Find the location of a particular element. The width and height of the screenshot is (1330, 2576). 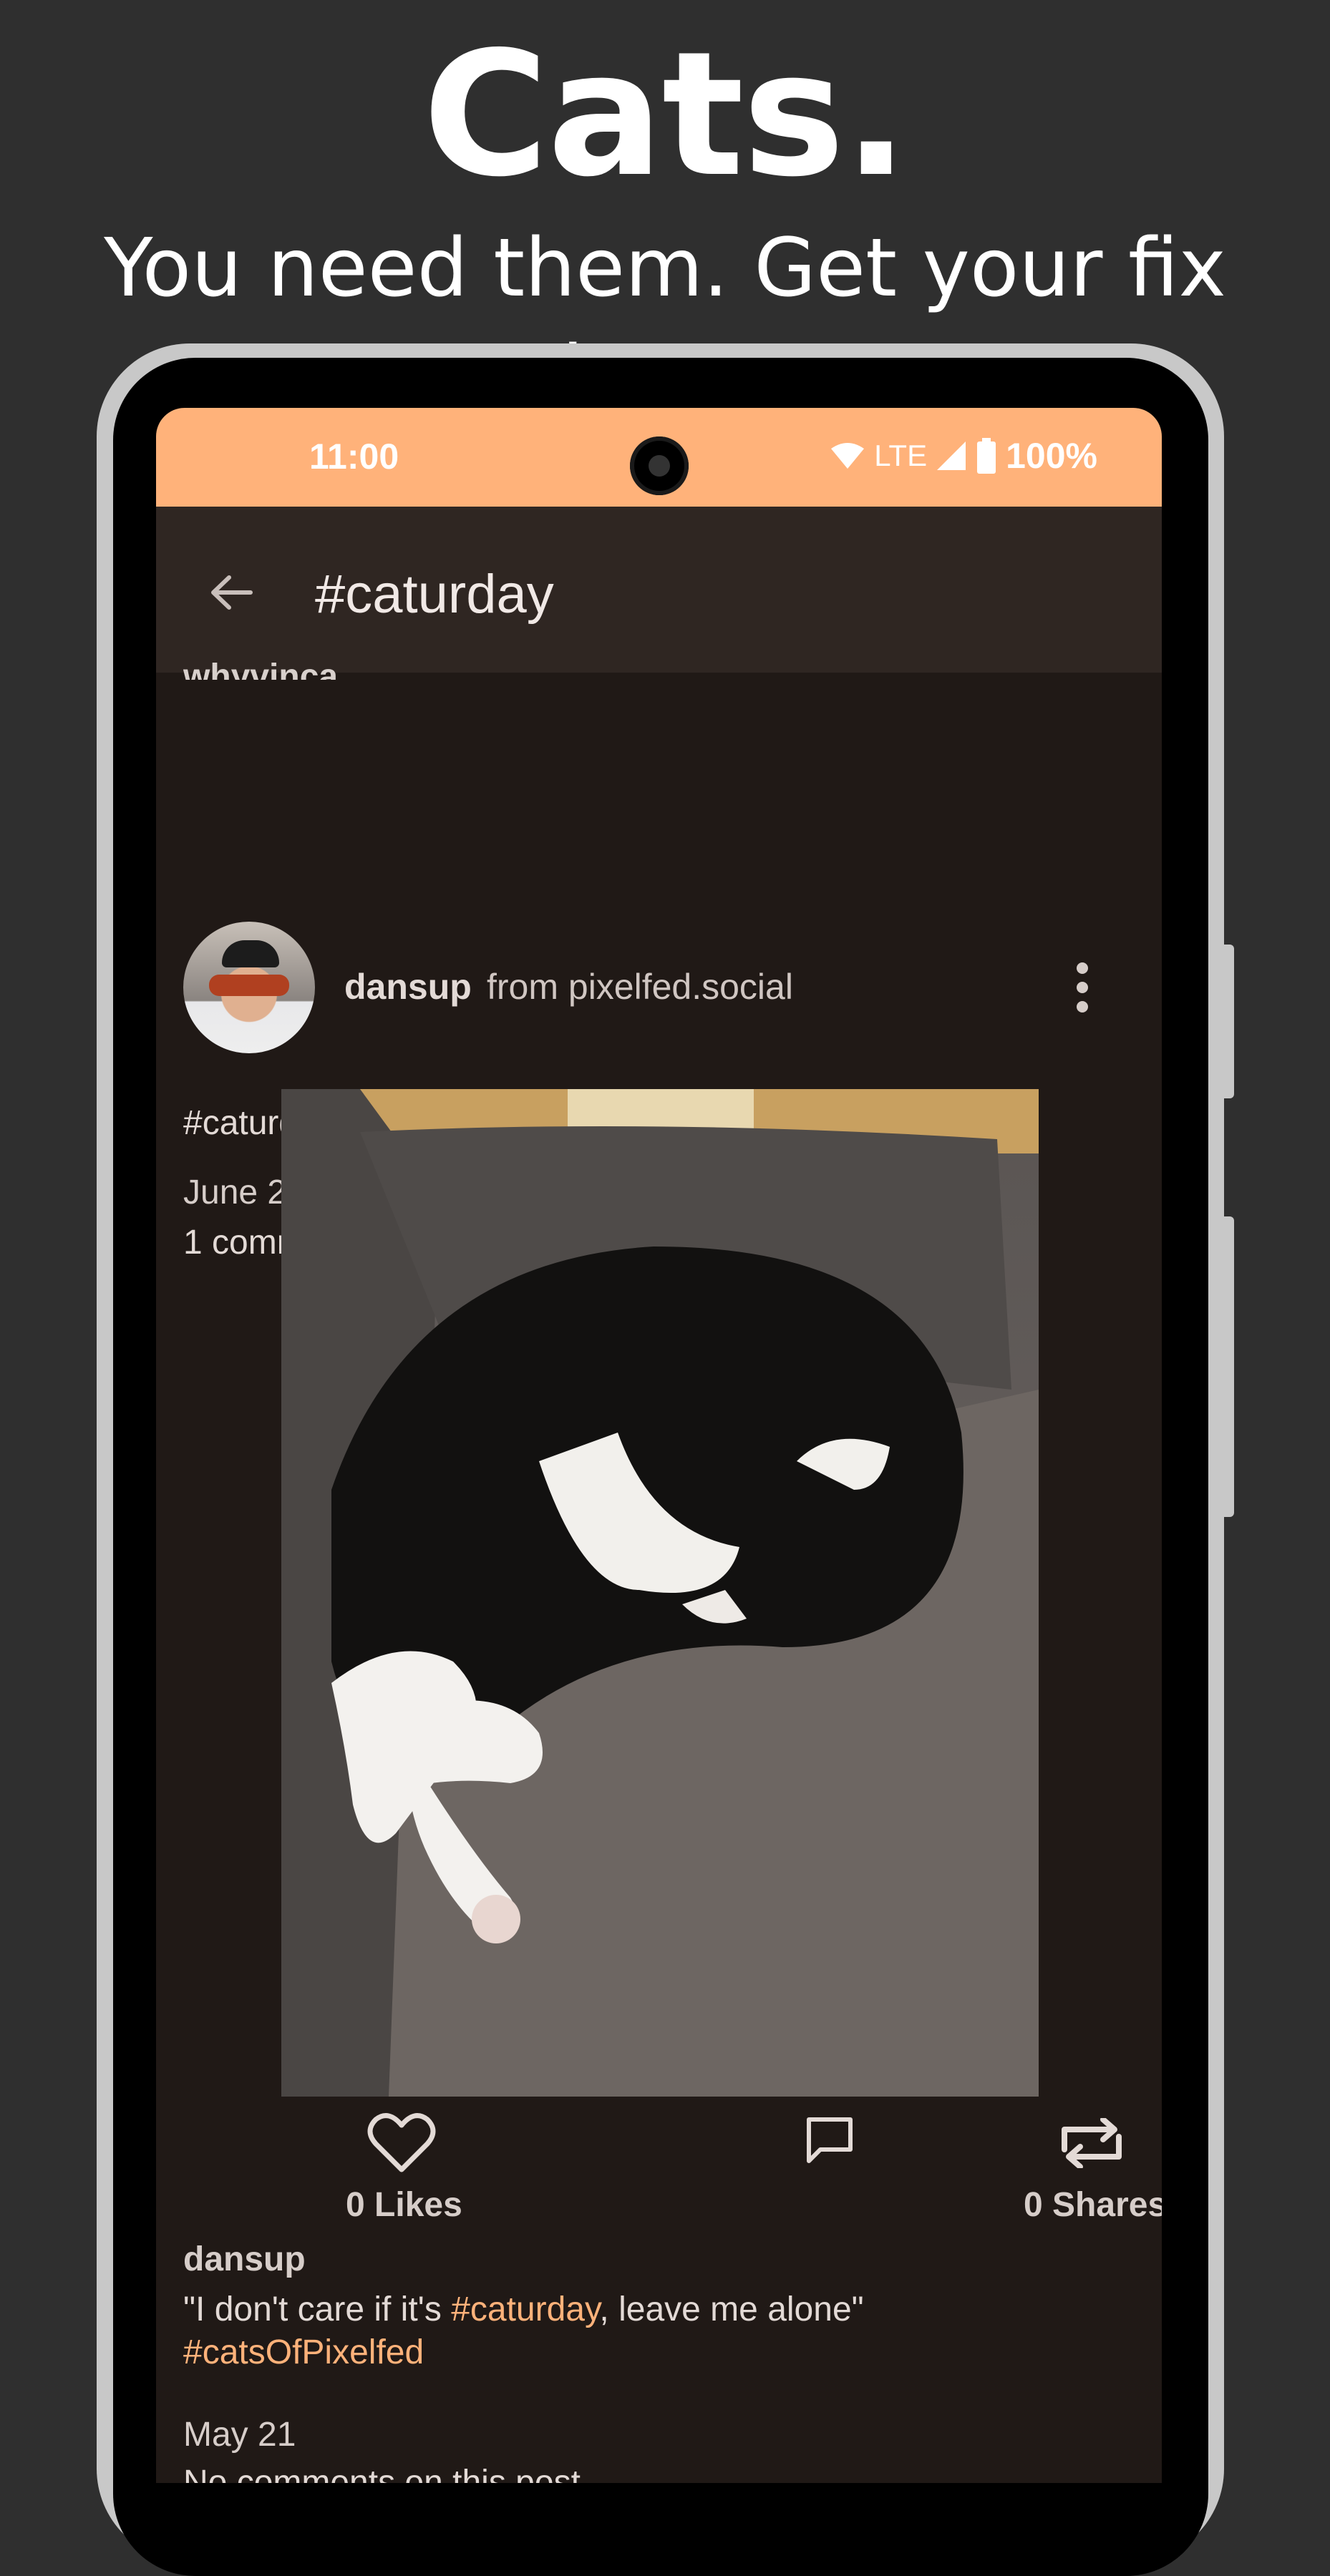

caption-username: dansup is located at coordinates (244, 2259).